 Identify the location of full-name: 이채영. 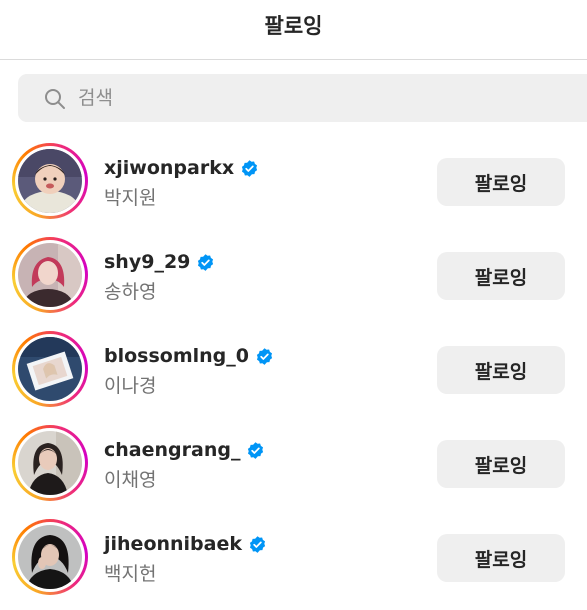
(130, 480).